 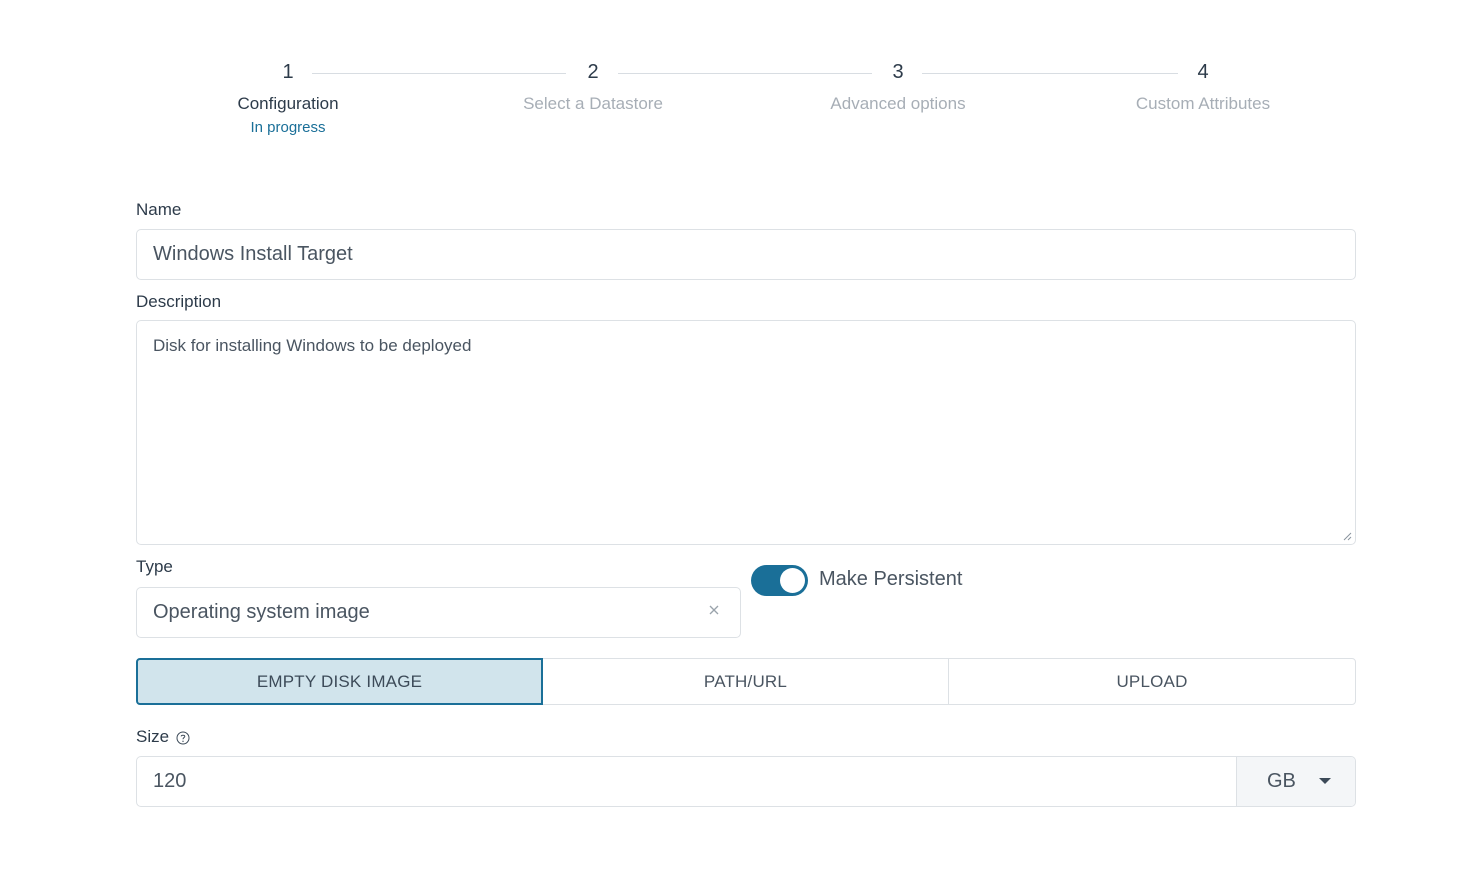 I want to click on name-input: Windows Install Target, so click(x=746, y=254).